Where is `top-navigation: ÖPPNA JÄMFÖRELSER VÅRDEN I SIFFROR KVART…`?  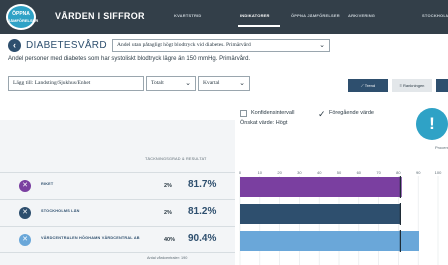 top-navigation: ÖPPNA JÄMFÖRELSER VÅRDEN I SIFFROR KVART… is located at coordinates (224, 17).